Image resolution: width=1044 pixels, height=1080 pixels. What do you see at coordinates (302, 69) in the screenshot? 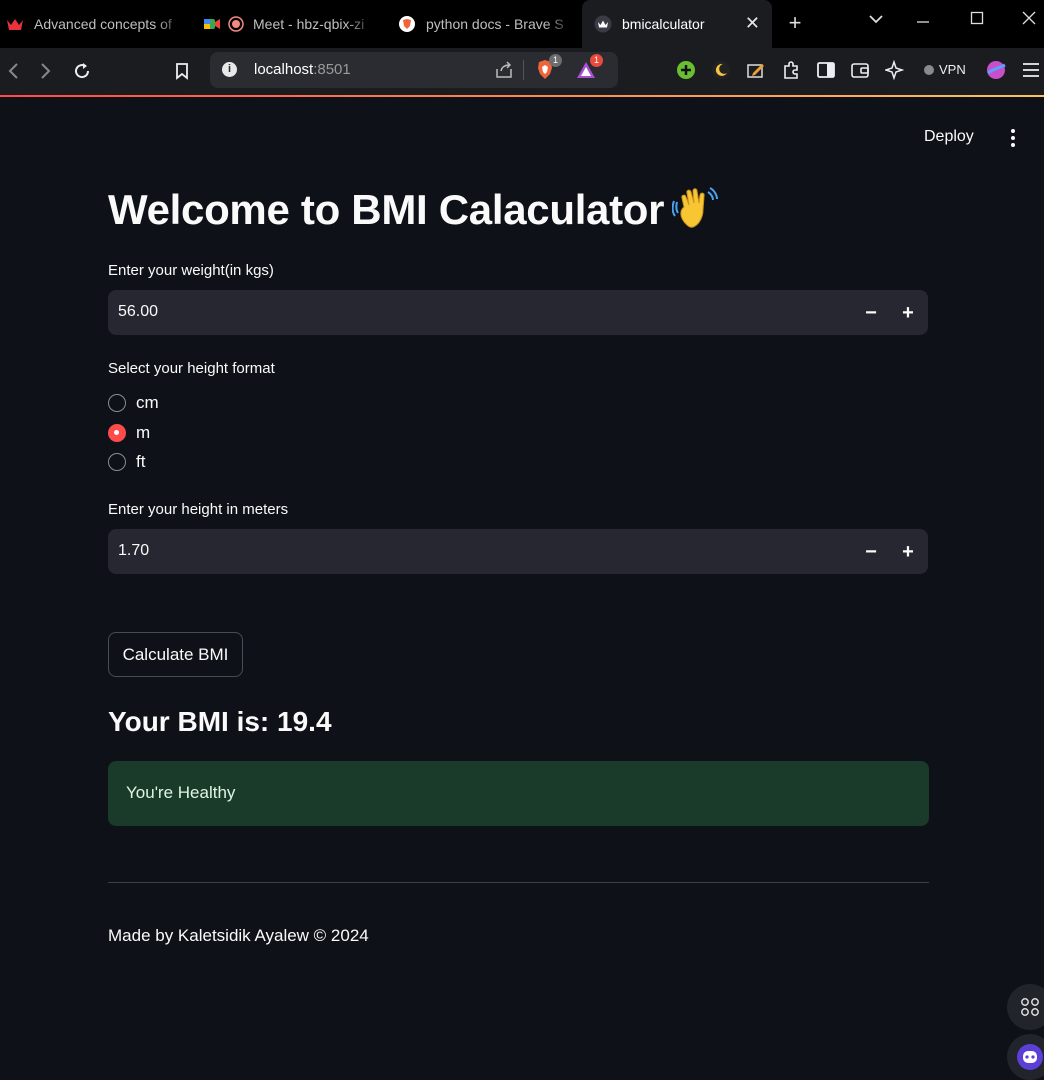
I see `url-text: localhost:8501` at bounding box center [302, 69].